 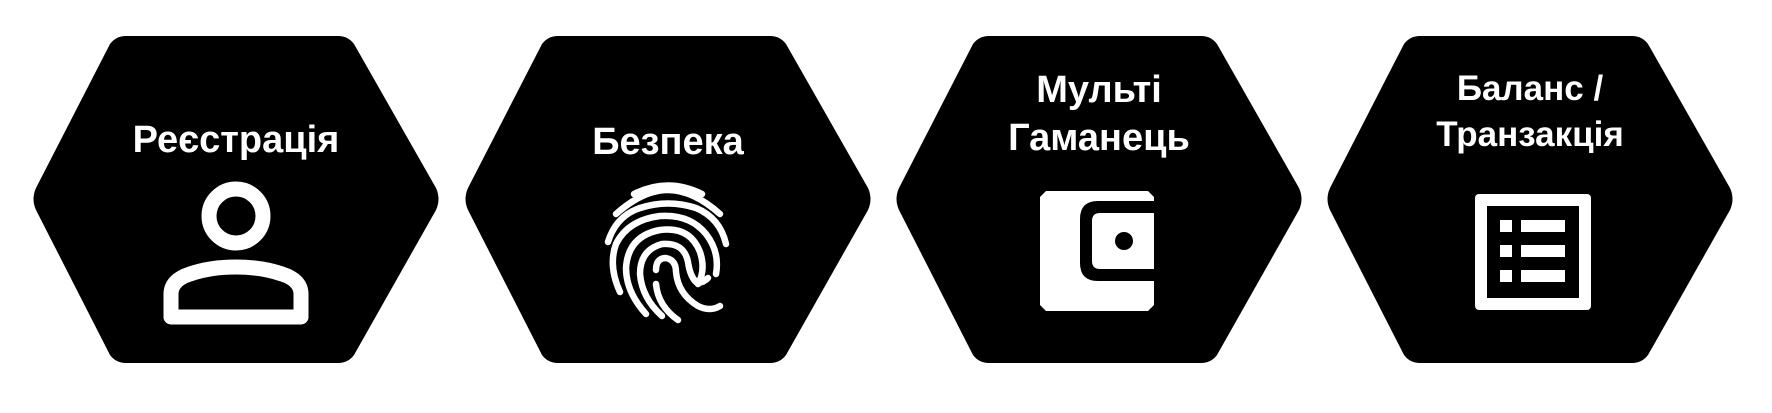 I want to click on hexagon-title: Реєстрація, so click(x=236, y=140).